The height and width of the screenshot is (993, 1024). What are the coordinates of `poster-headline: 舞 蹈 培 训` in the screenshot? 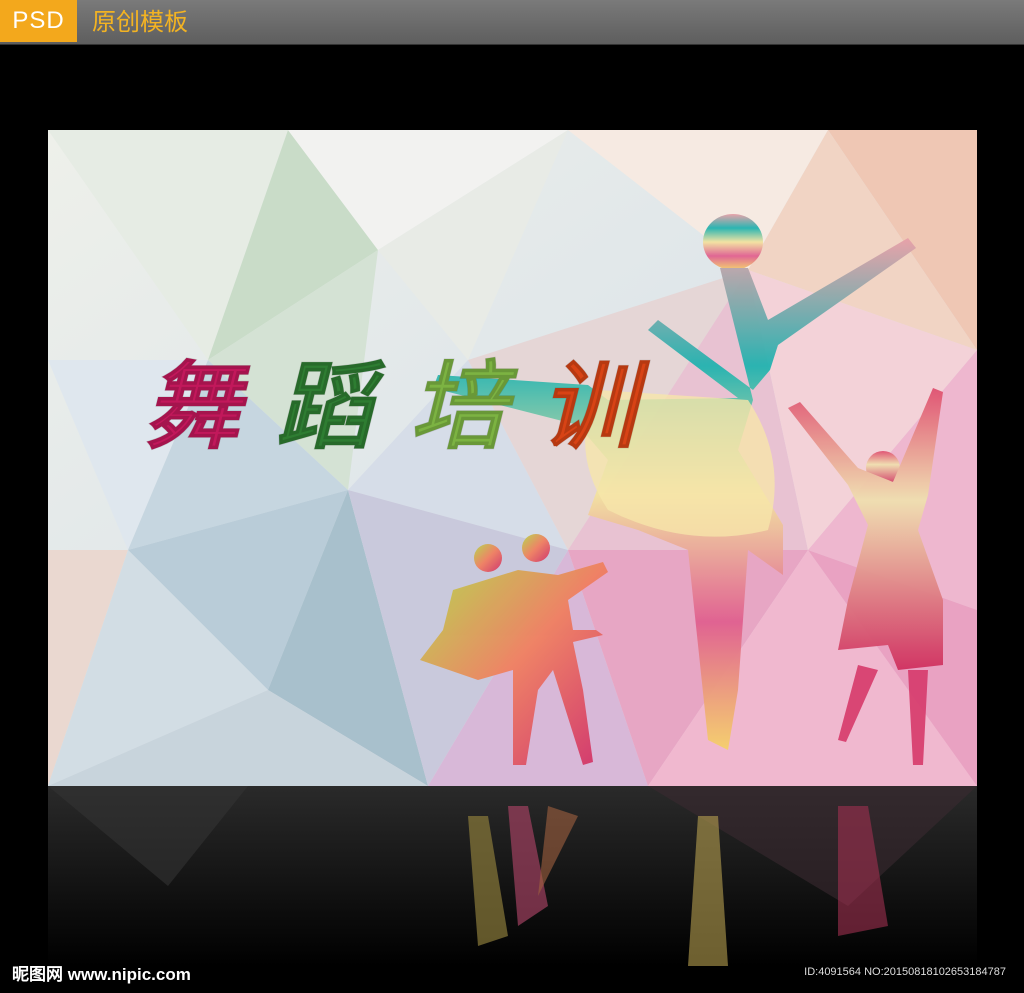 It's located at (404, 411).